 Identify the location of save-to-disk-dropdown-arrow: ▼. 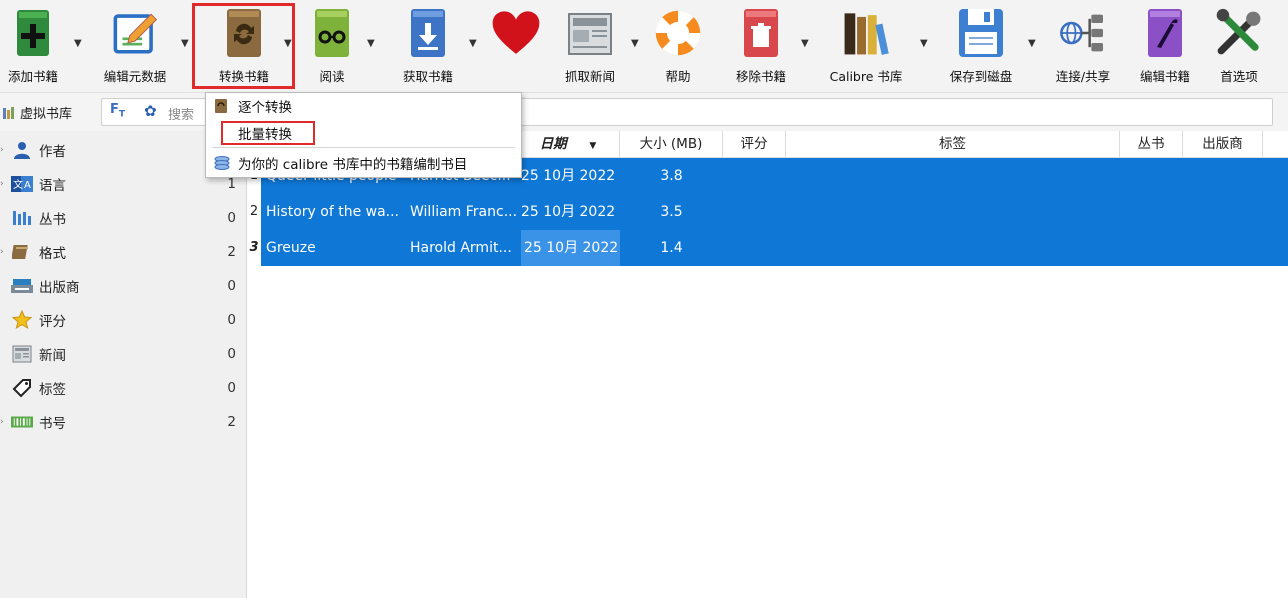
(1032, 43).